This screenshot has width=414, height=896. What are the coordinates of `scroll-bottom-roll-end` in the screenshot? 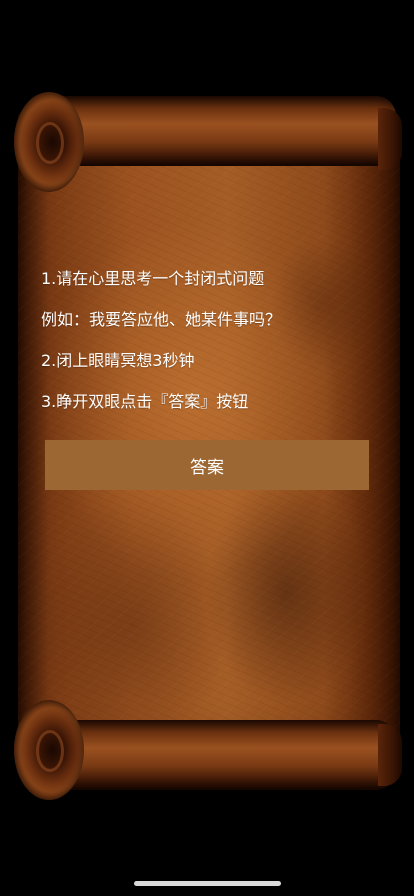 It's located at (49, 750).